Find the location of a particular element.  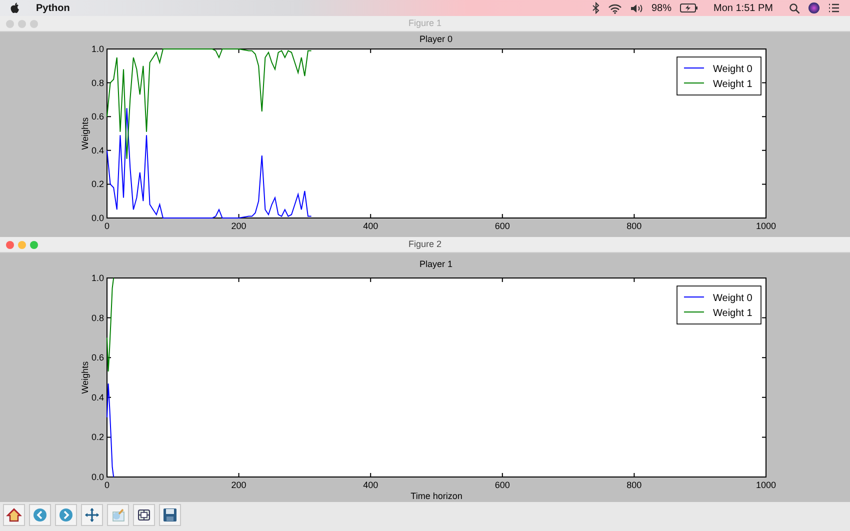

wifi-icon is located at coordinates (615, 8).